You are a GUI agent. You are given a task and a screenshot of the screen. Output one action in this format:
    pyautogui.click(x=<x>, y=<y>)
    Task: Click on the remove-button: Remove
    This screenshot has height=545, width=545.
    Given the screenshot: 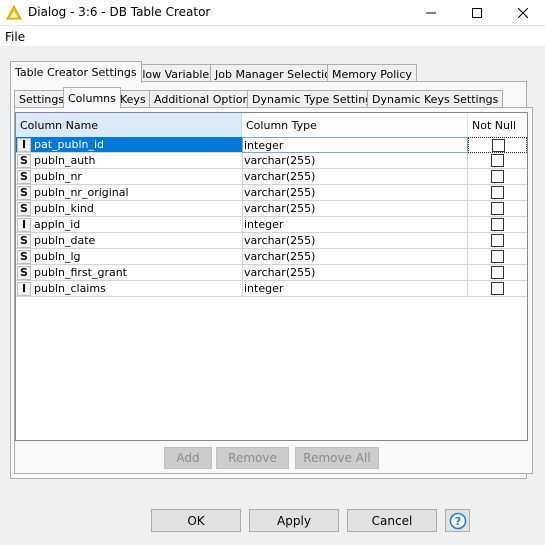 What is the action you would take?
    pyautogui.click(x=252, y=458)
    